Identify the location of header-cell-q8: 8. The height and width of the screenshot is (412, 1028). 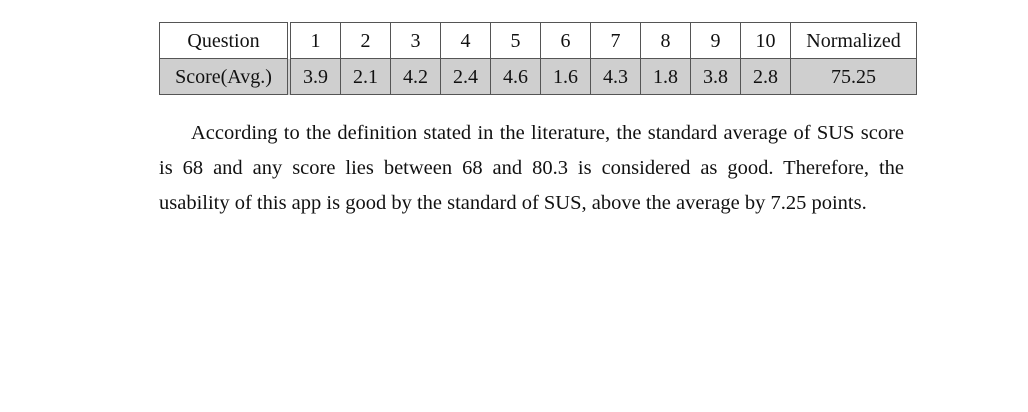
(665, 40).